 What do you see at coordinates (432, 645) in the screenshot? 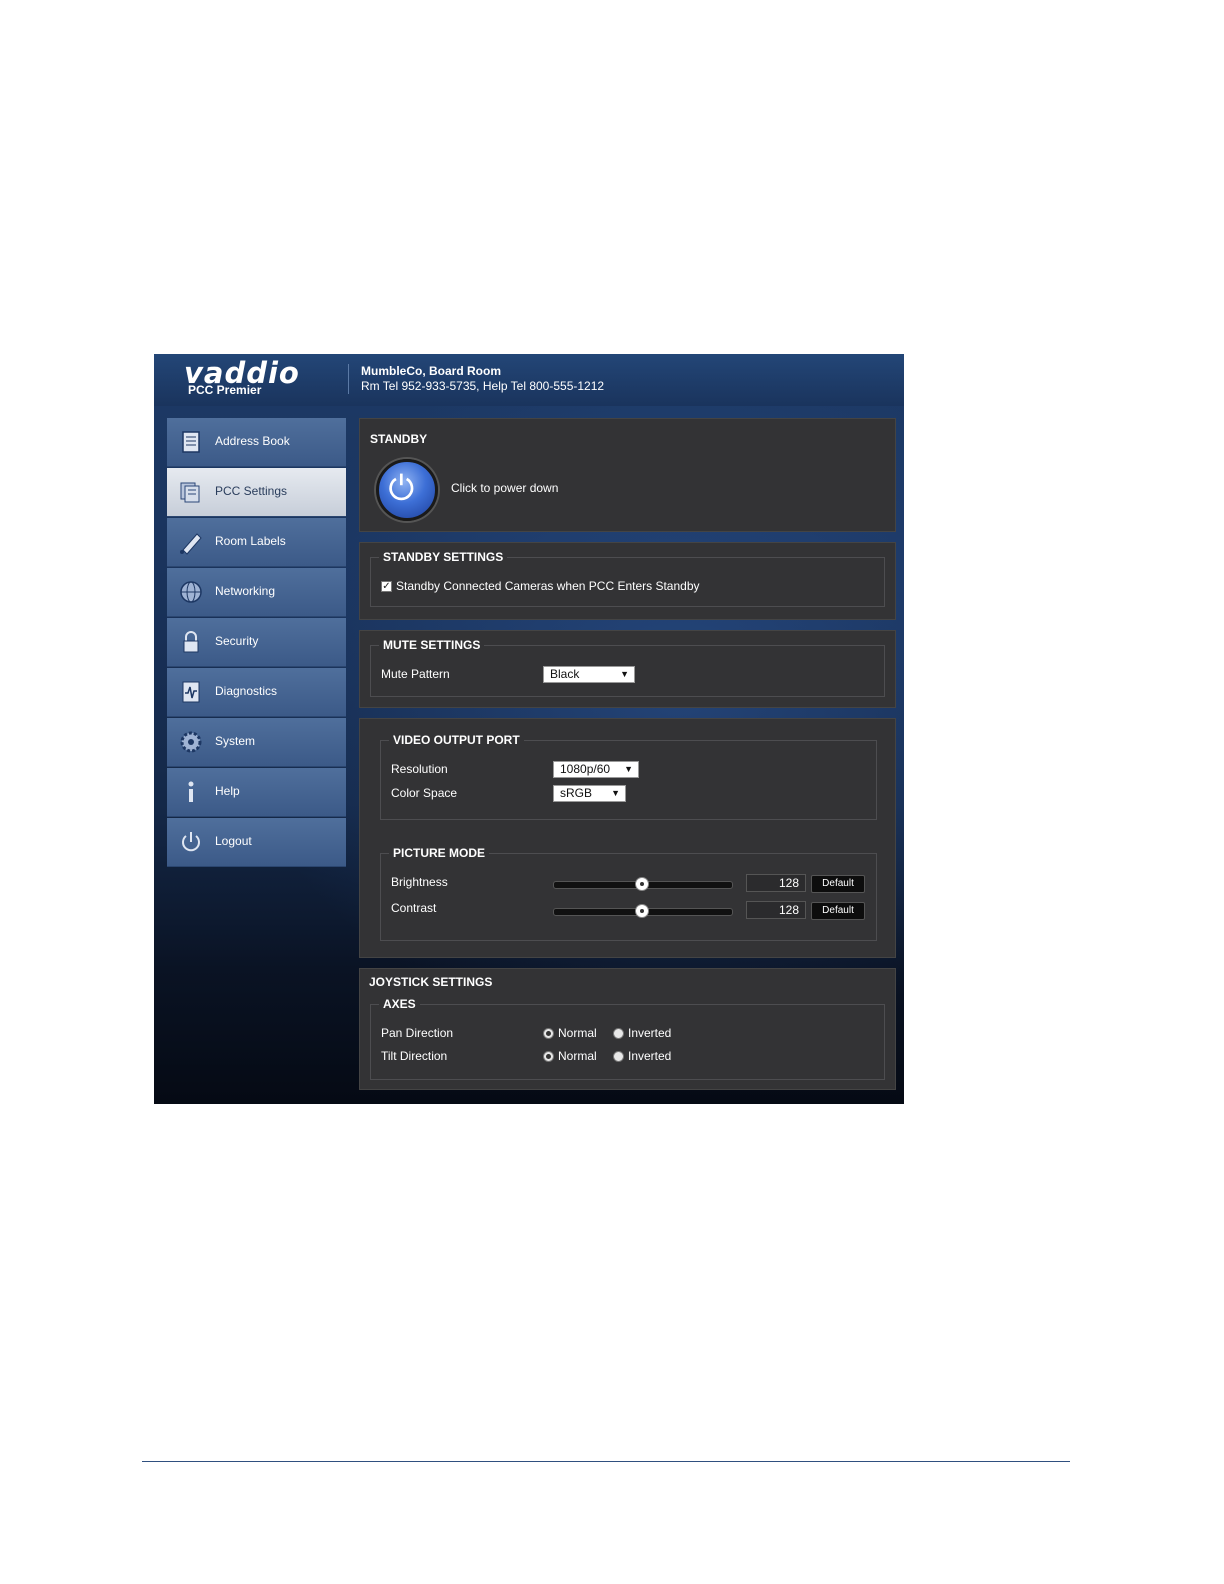
I see `mute-settings-title: MUTE SETTINGS` at bounding box center [432, 645].